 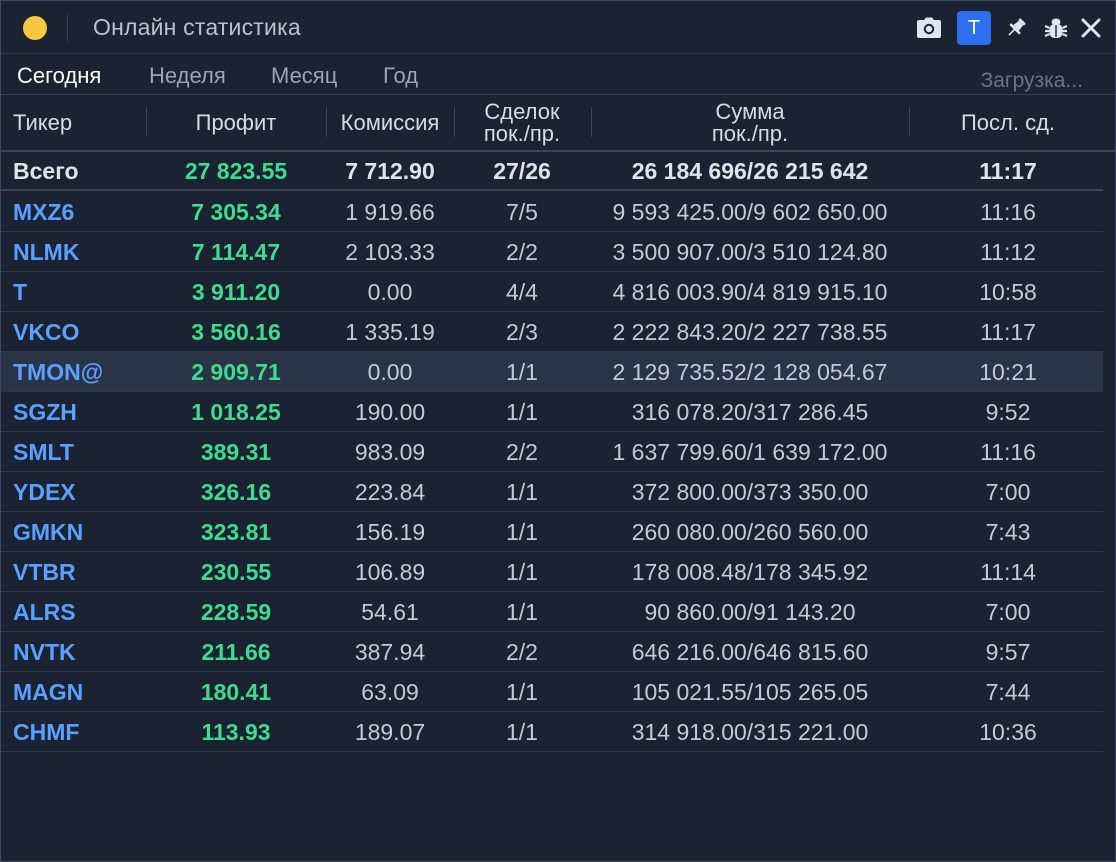 What do you see at coordinates (1008, 491) in the screenshot?
I see `row-last-deal: 7:00` at bounding box center [1008, 491].